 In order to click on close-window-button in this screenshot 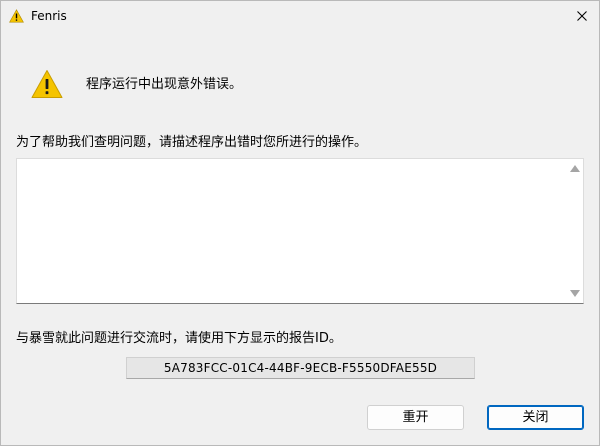, I will do `click(582, 16)`.